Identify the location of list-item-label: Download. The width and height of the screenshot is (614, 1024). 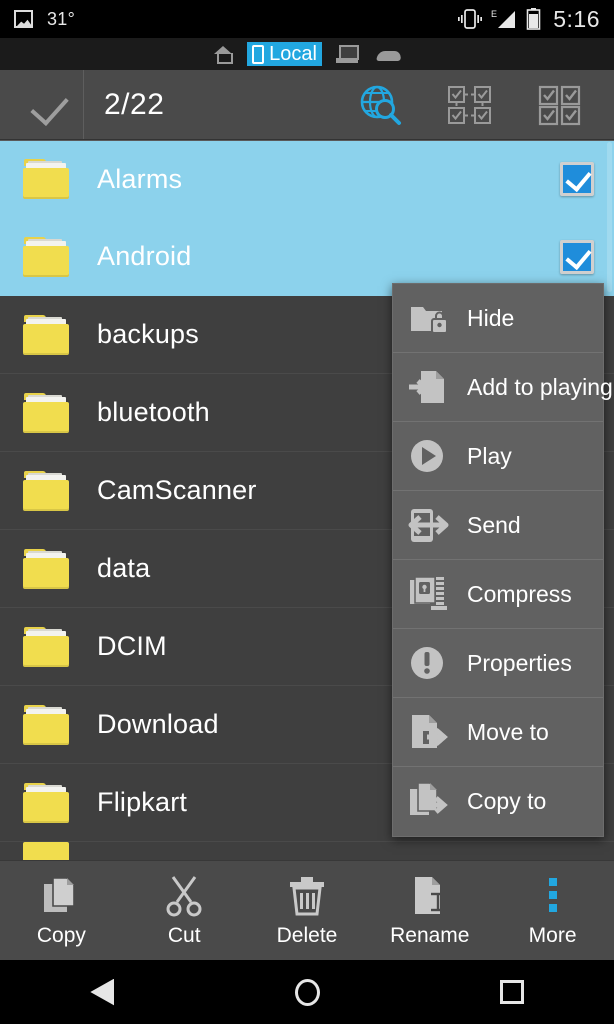
(158, 724).